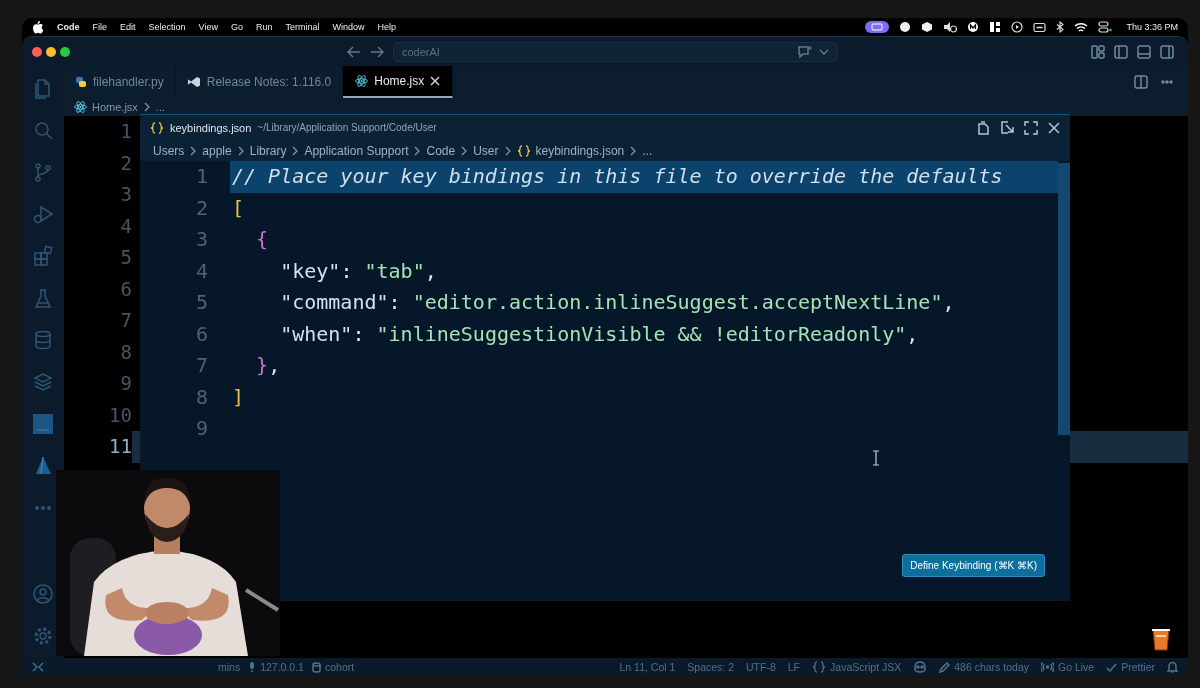  Describe the element at coordinates (120, 446) in the screenshot. I see `line-number: 11` at that location.